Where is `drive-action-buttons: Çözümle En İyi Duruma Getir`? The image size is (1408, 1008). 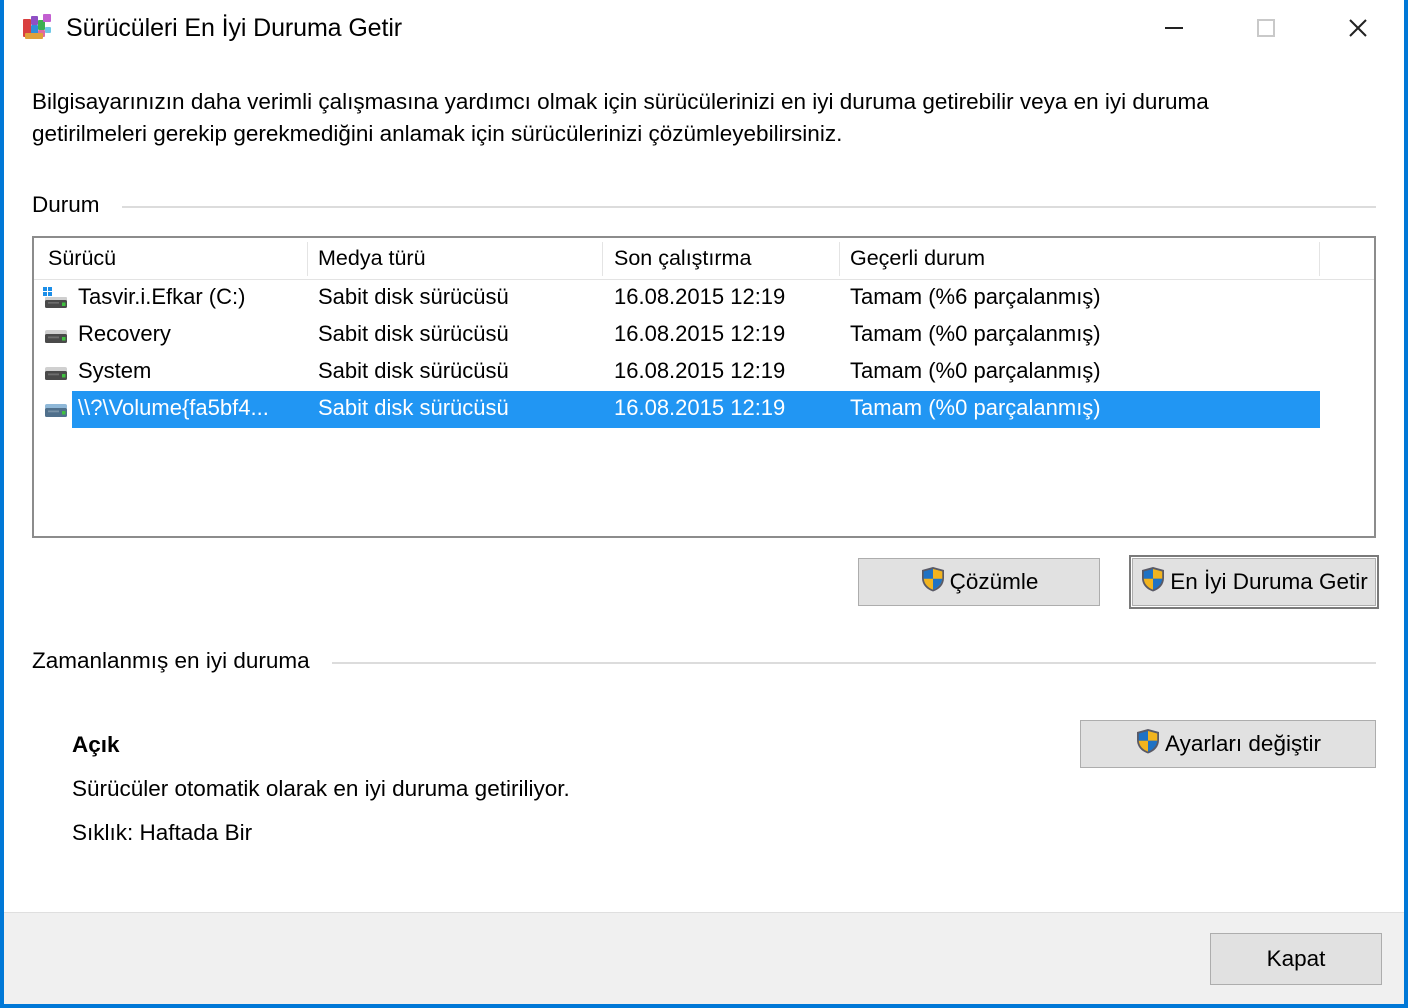 drive-action-buttons: Çözümle En İyi Duruma Getir is located at coordinates (705, 582).